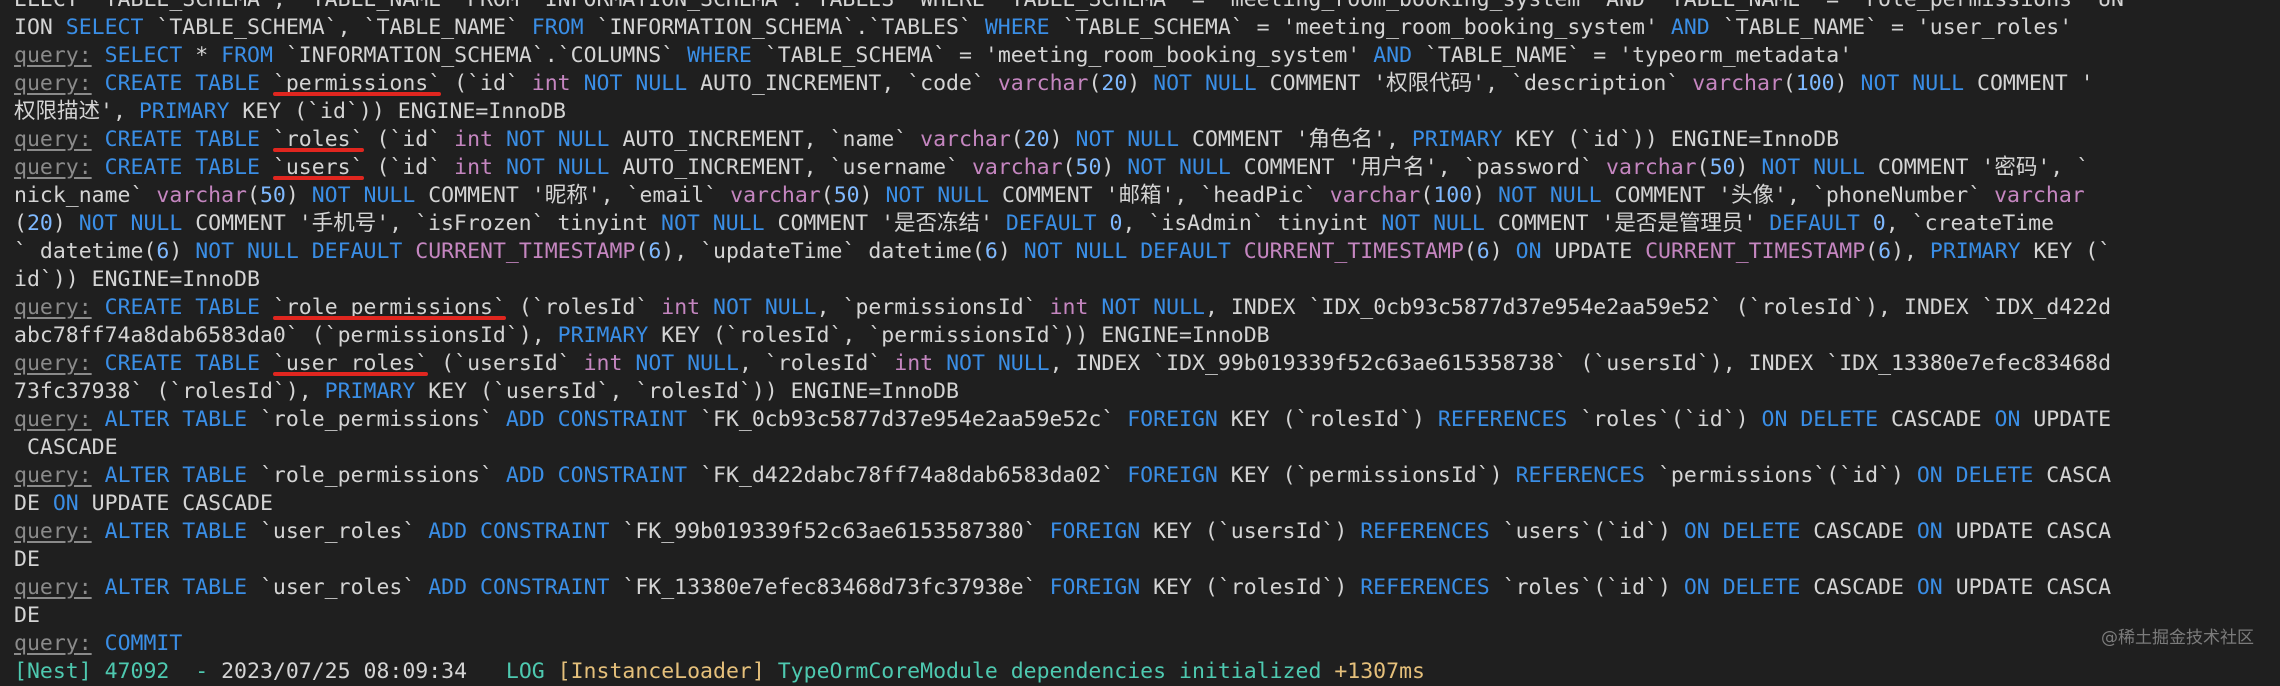  What do you see at coordinates (1140, 448) in the screenshot?
I see `log-line: CASCADE` at bounding box center [1140, 448].